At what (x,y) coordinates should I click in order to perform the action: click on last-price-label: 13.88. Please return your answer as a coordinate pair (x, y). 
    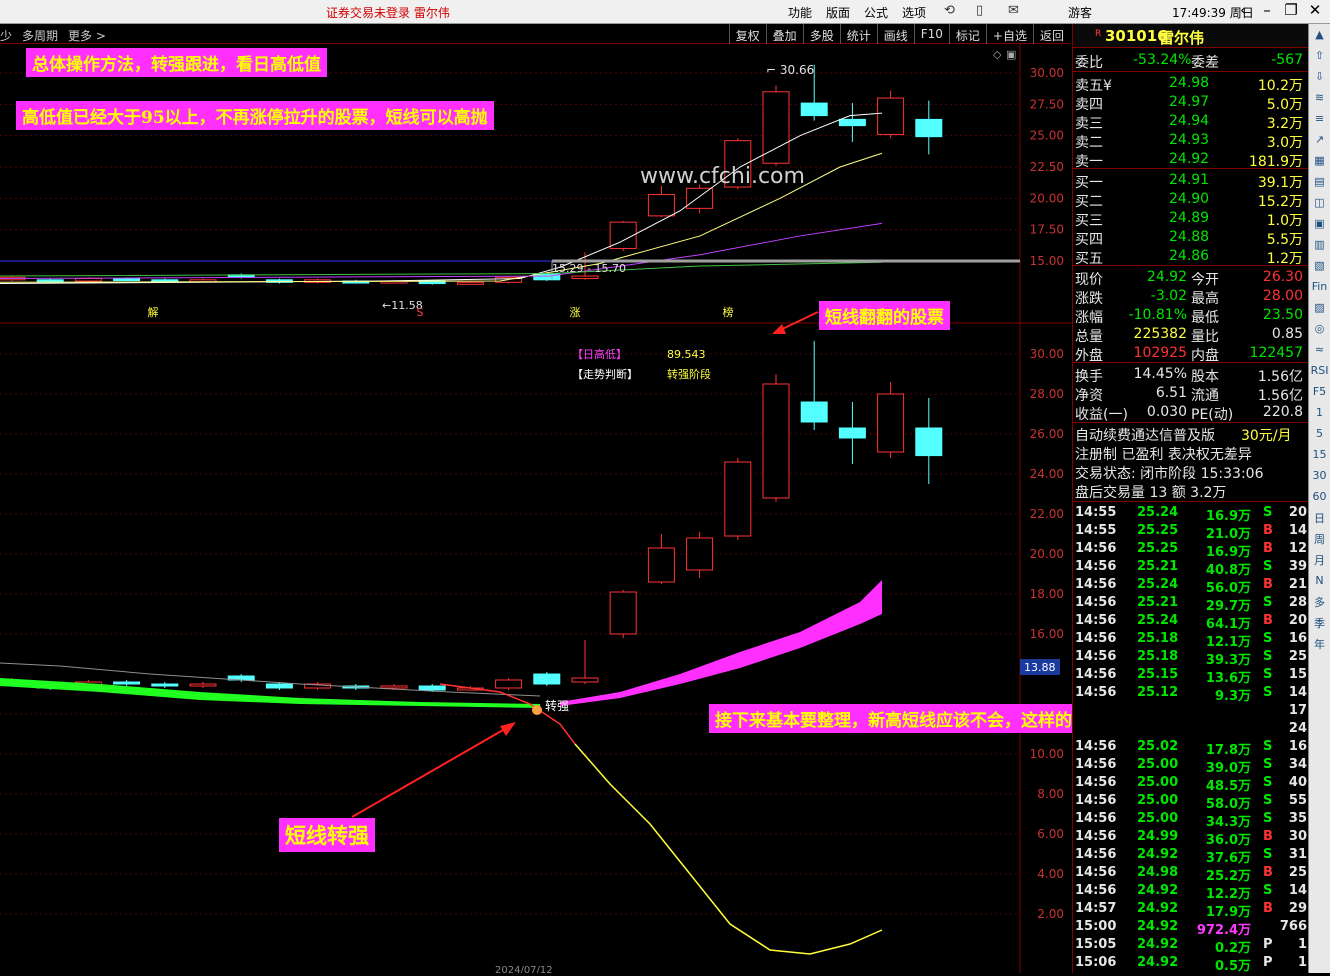
    Looking at the image, I should click on (1040, 667).